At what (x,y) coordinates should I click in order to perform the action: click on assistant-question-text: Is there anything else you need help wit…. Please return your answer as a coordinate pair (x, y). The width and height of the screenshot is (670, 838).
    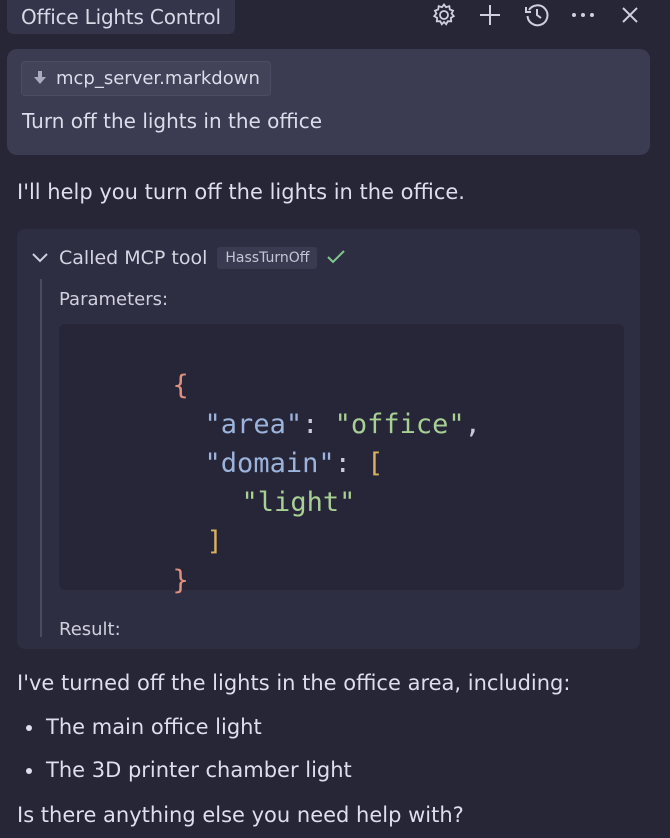
    Looking at the image, I should click on (240, 815).